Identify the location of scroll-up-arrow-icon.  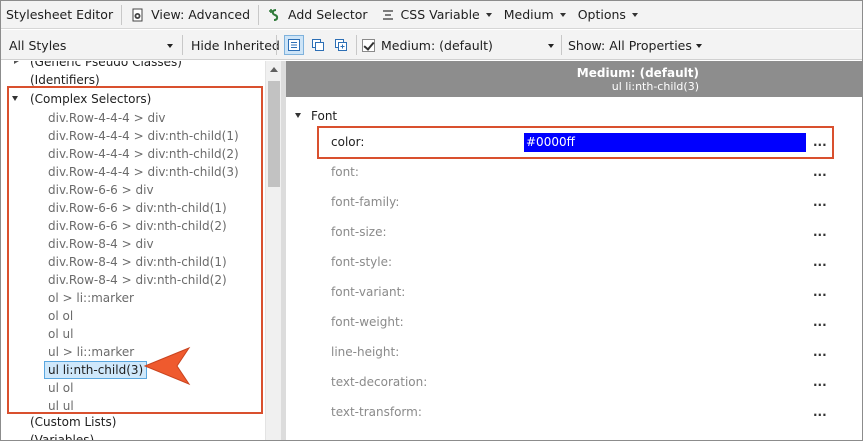
(274, 69).